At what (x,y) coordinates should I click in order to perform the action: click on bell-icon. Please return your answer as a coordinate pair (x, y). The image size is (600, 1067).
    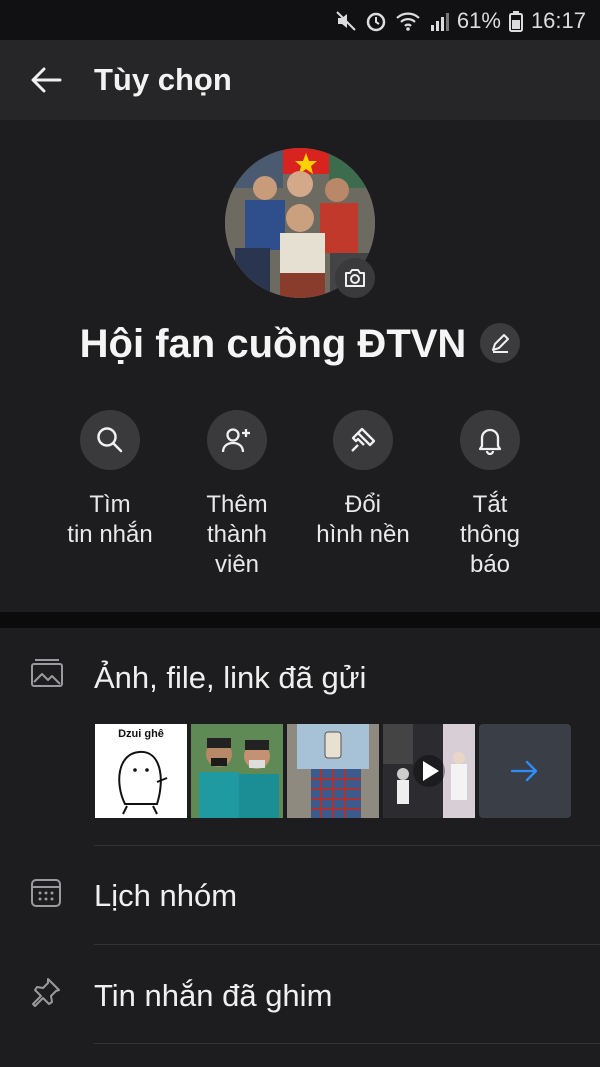
    Looking at the image, I should click on (490, 441).